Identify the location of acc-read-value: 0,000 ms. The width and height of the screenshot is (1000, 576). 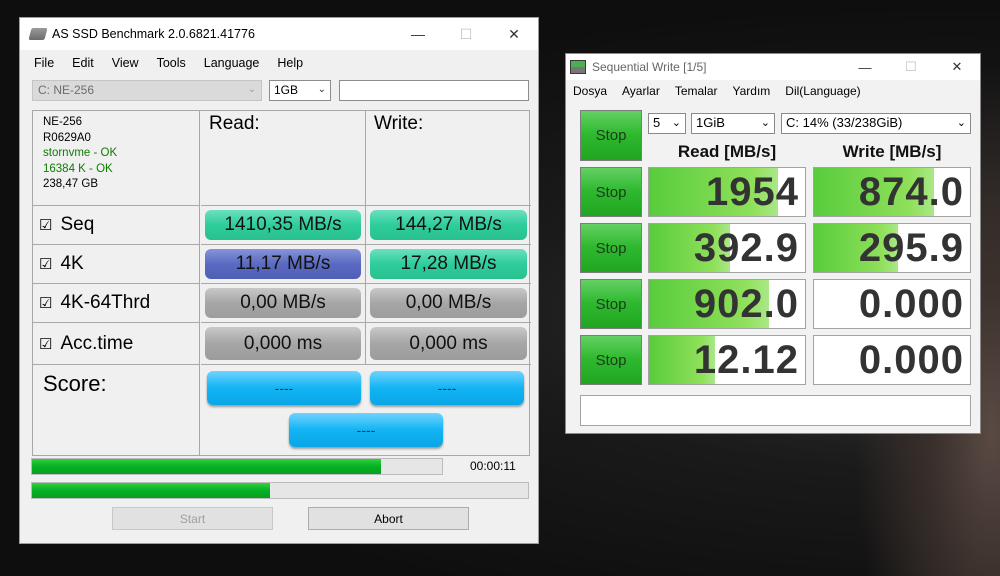
(283, 343).